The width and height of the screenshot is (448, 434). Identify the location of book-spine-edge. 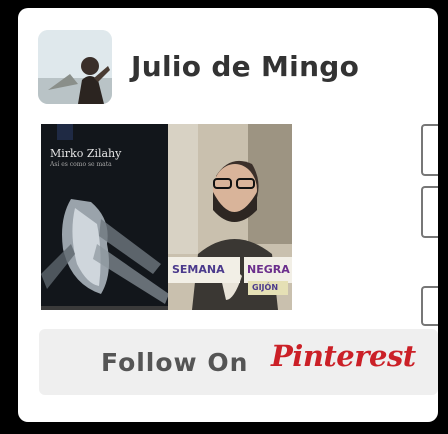
(105, 308).